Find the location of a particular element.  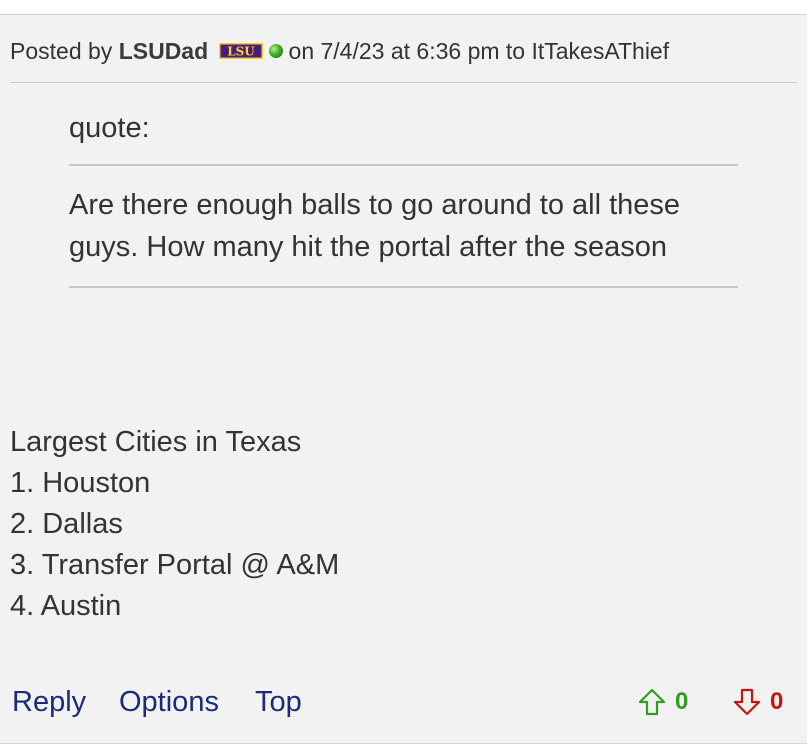

body-line: Largest Cities in Texas is located at coordinates (156, 442).